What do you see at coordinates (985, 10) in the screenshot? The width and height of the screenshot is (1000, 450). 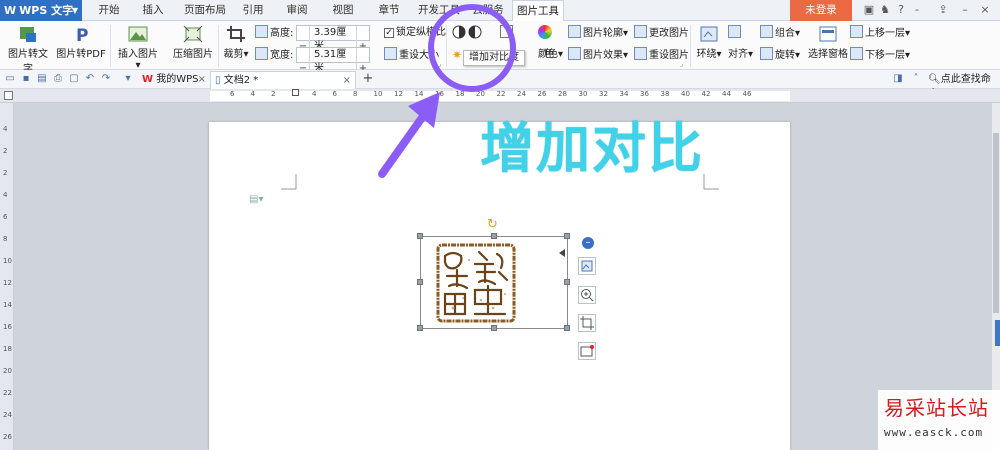 I see `close-icon: ×` at bounding box center [985, 10].